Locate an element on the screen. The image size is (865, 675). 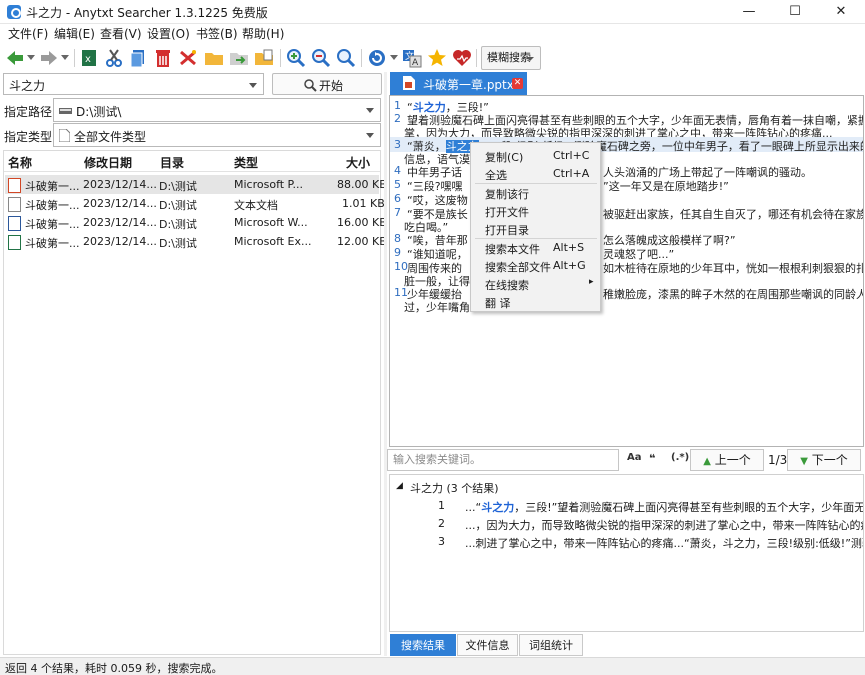
column-type: 类型 is located at coordinates (246, 162).